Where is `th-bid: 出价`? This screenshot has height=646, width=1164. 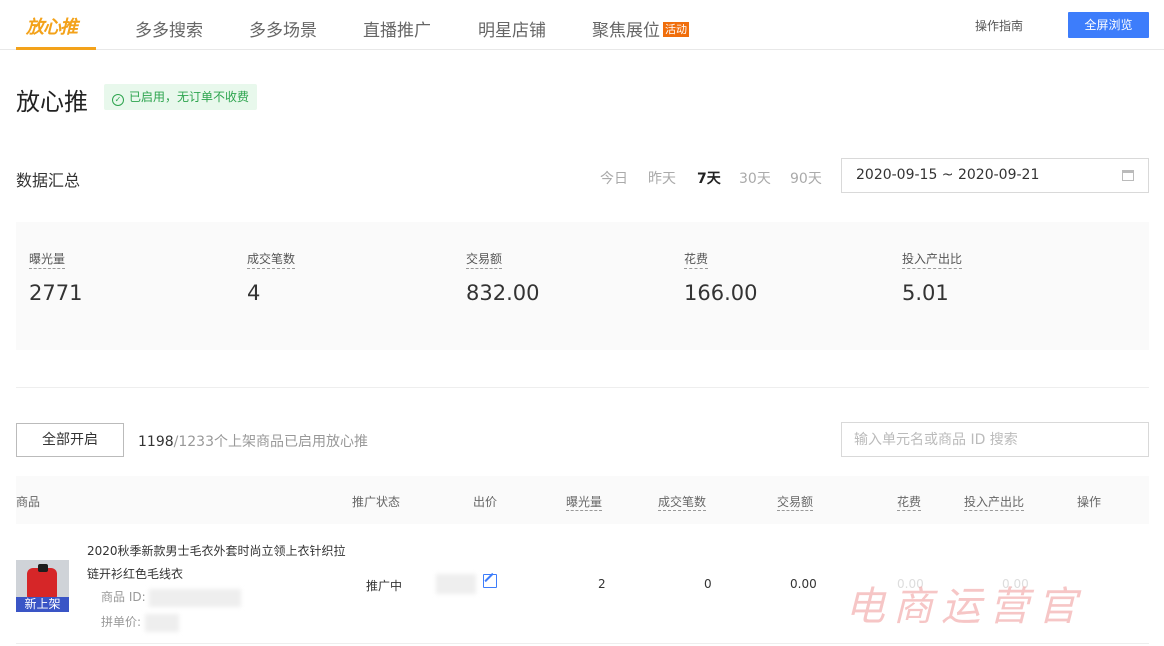 th-bid: 出价 is located at coordinates (485, 502).